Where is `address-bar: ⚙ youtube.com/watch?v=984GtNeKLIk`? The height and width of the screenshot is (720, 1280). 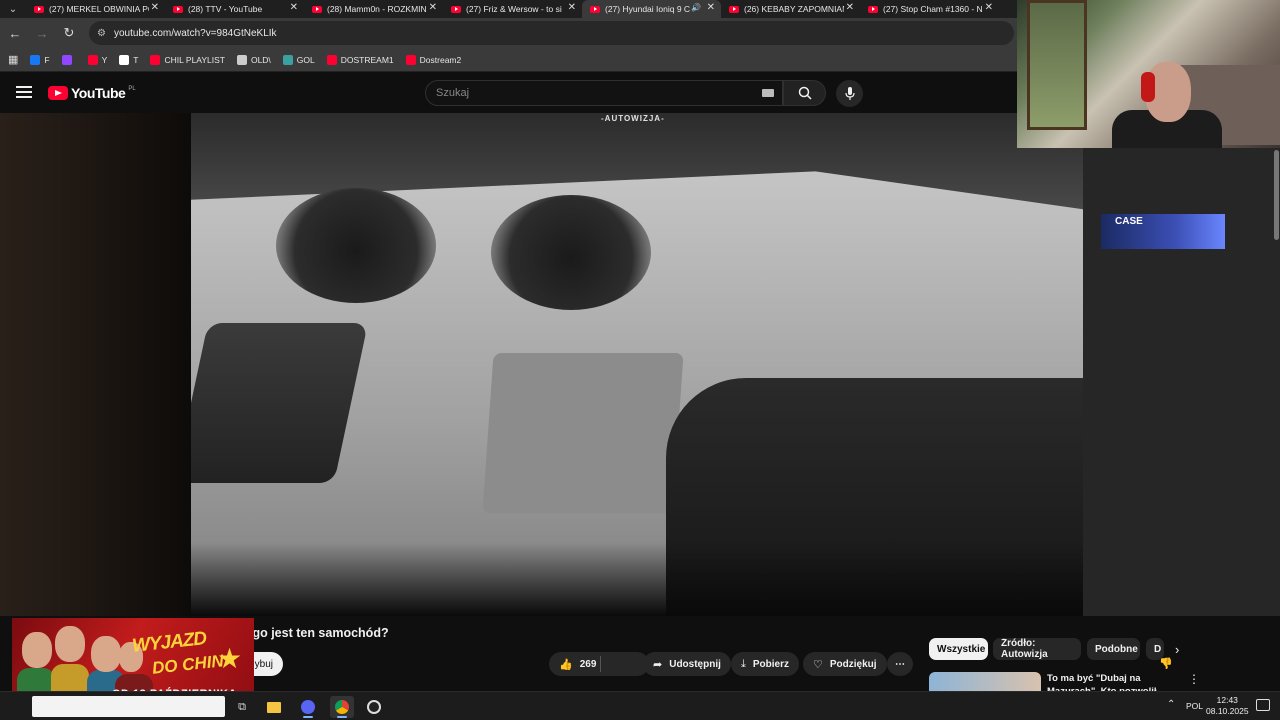 address-bar: ⚙ youtube.com/watch?v=984GtNeKLIk is located at coordinates (551, 33).